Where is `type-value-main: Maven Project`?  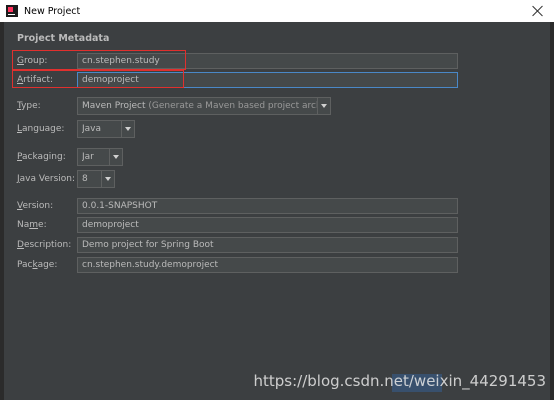
type-value-main: Maven Project is located at coordinates (114, 106).